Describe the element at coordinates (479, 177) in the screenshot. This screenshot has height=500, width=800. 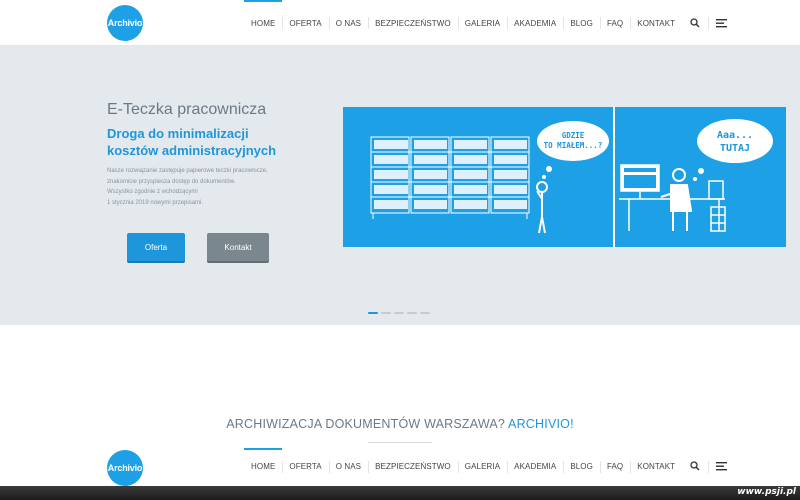
I see `hero-illustration: GDZIE TO MIAŁEM...?` at that location.